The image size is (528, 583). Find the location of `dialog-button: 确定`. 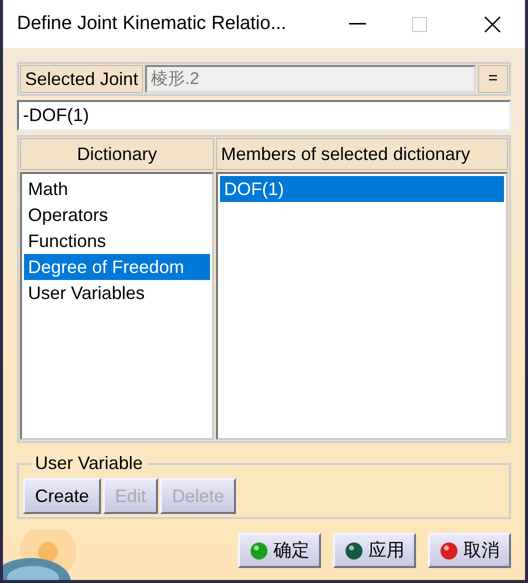

dialog-button: 确定 is located at coordinates (279, 550).